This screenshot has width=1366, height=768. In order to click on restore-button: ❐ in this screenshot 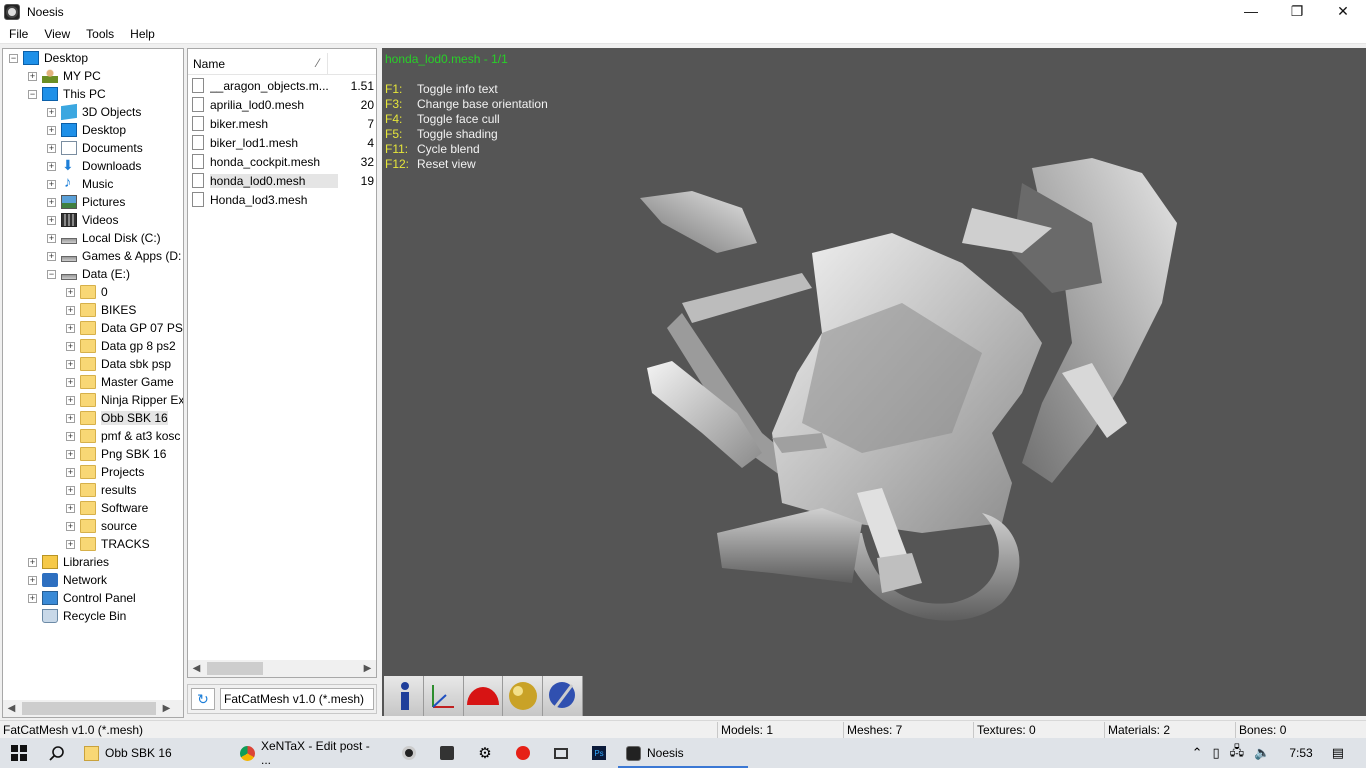, I will do `click(1297, 11)`.